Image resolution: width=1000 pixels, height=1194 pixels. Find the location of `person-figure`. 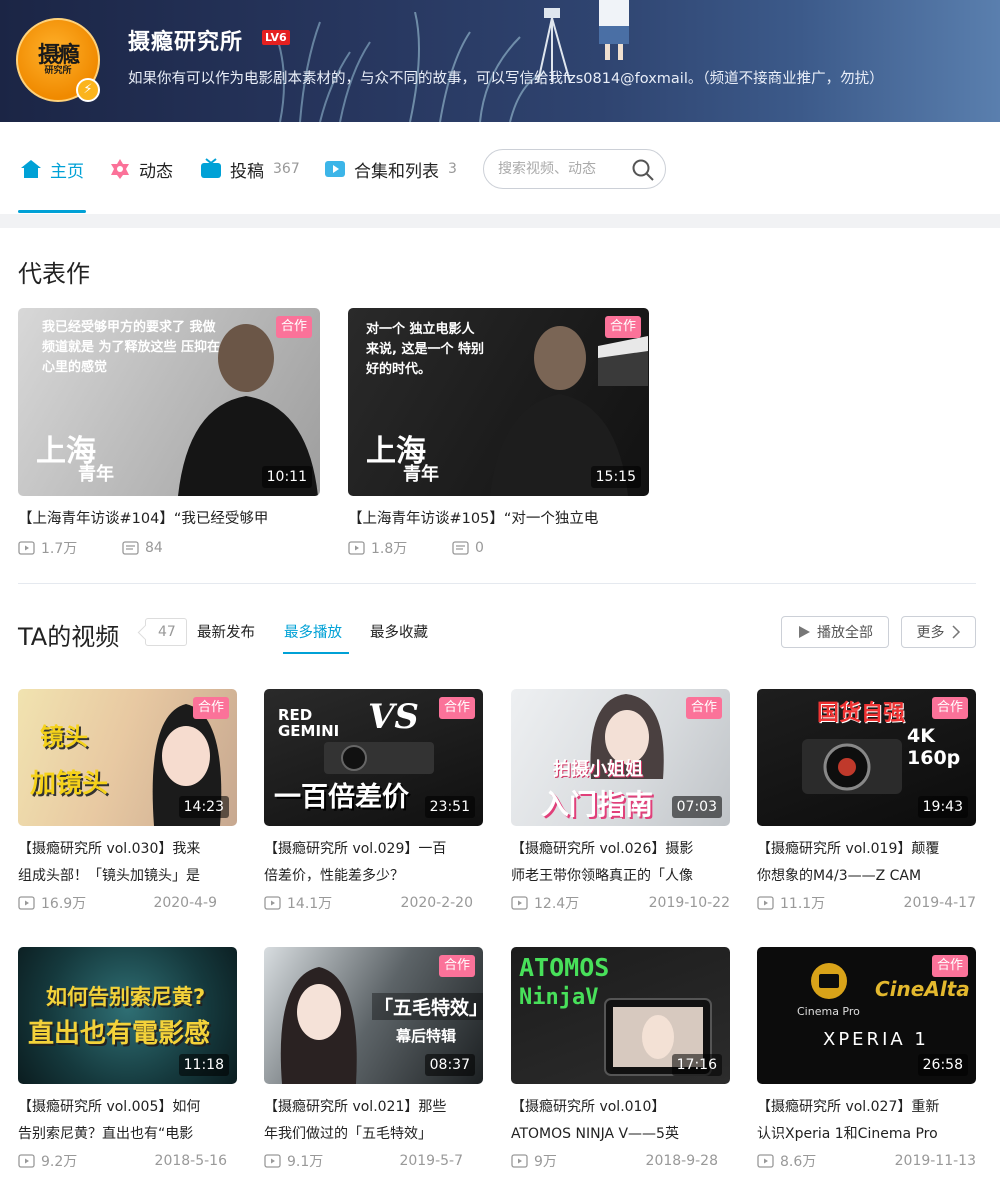

person-figure is located at coordinates (318, 1025).